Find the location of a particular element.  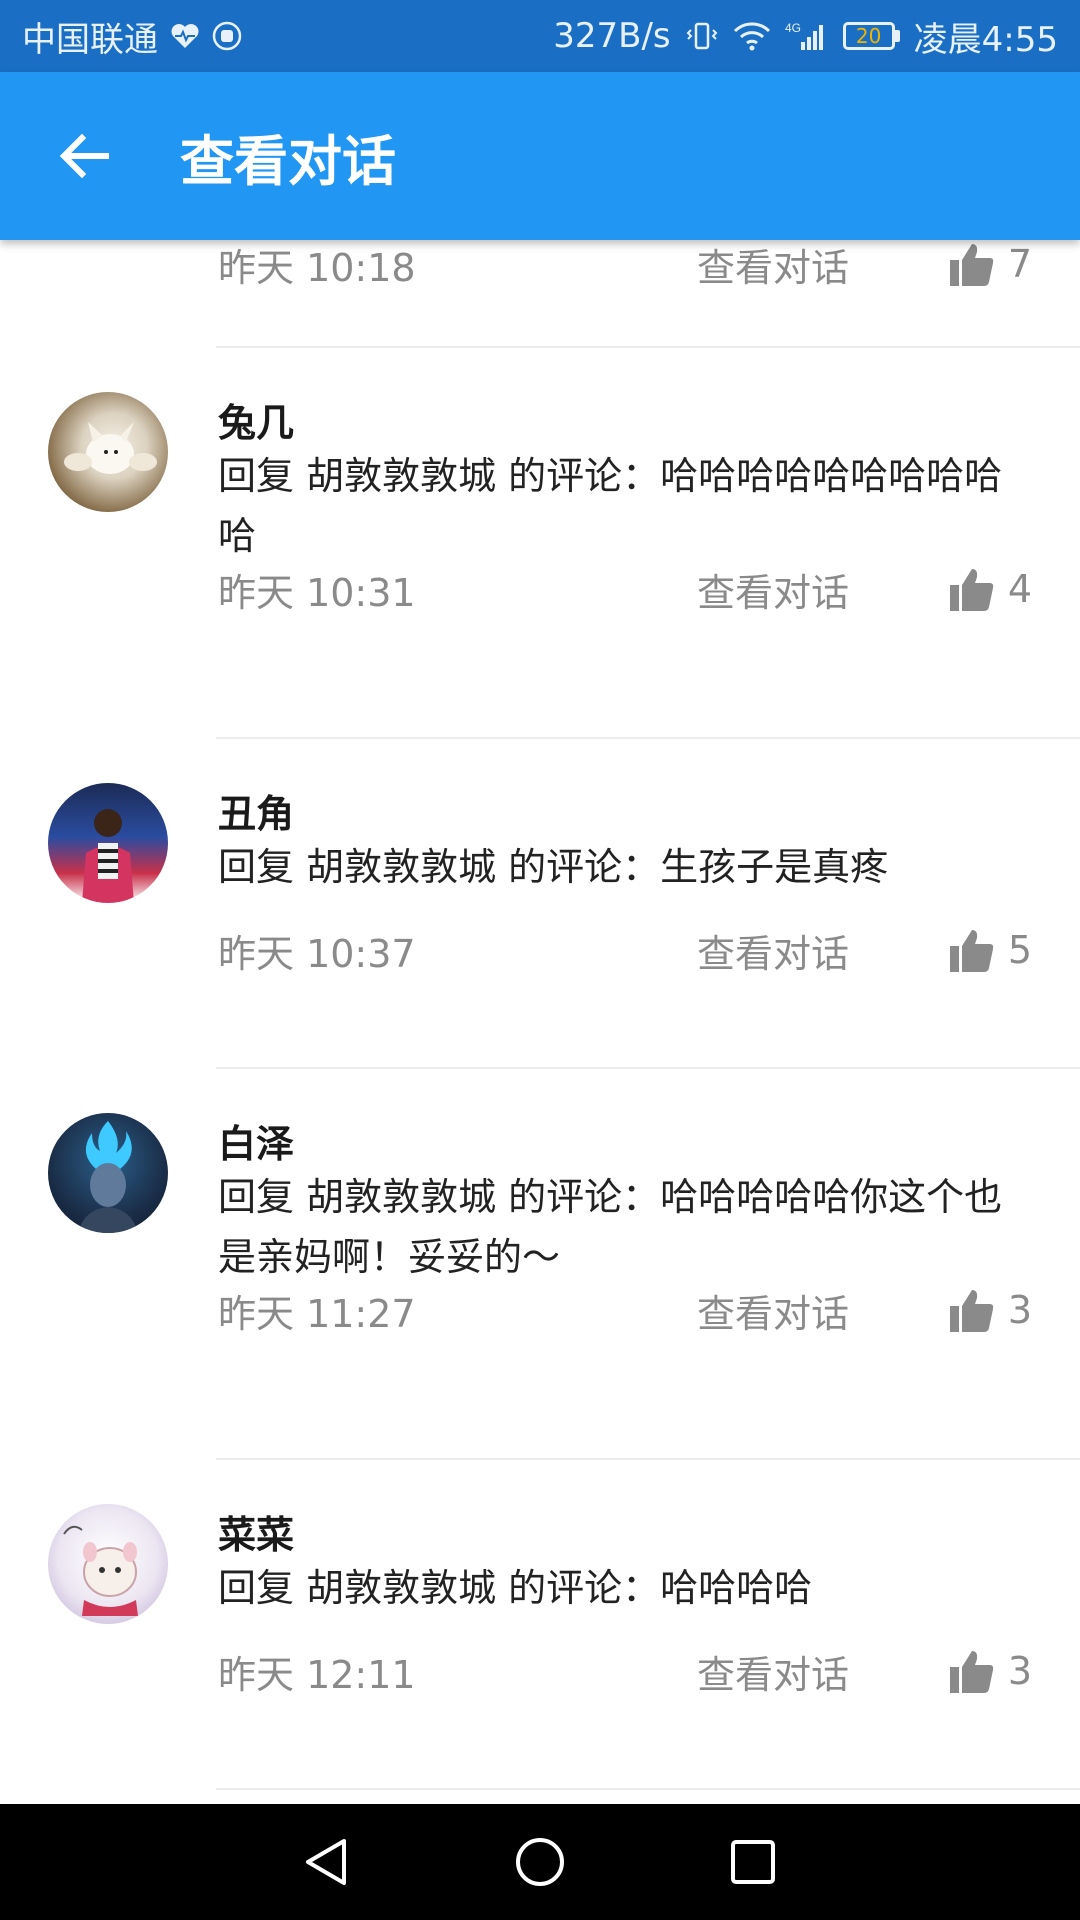

status-bar: 中国联通 327B/s 4G 20 凌晨4:55 is located at coordinates (540, 36).